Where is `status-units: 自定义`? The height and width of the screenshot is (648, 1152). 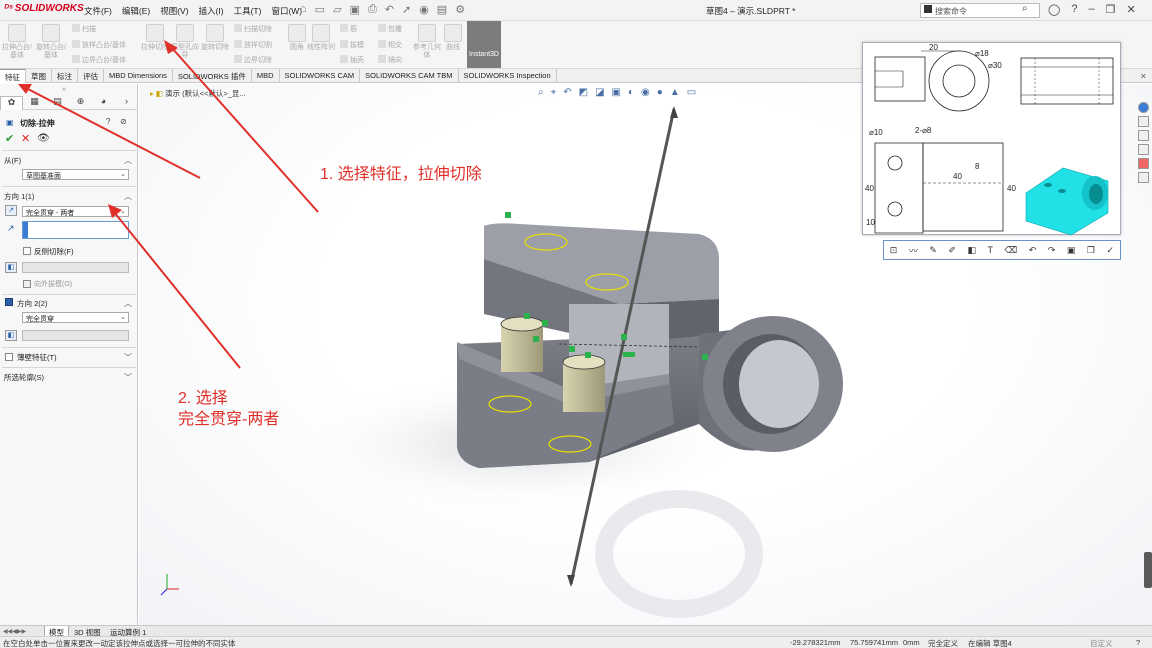
status-units: 自定义 is located at coordinates (1101, 643).